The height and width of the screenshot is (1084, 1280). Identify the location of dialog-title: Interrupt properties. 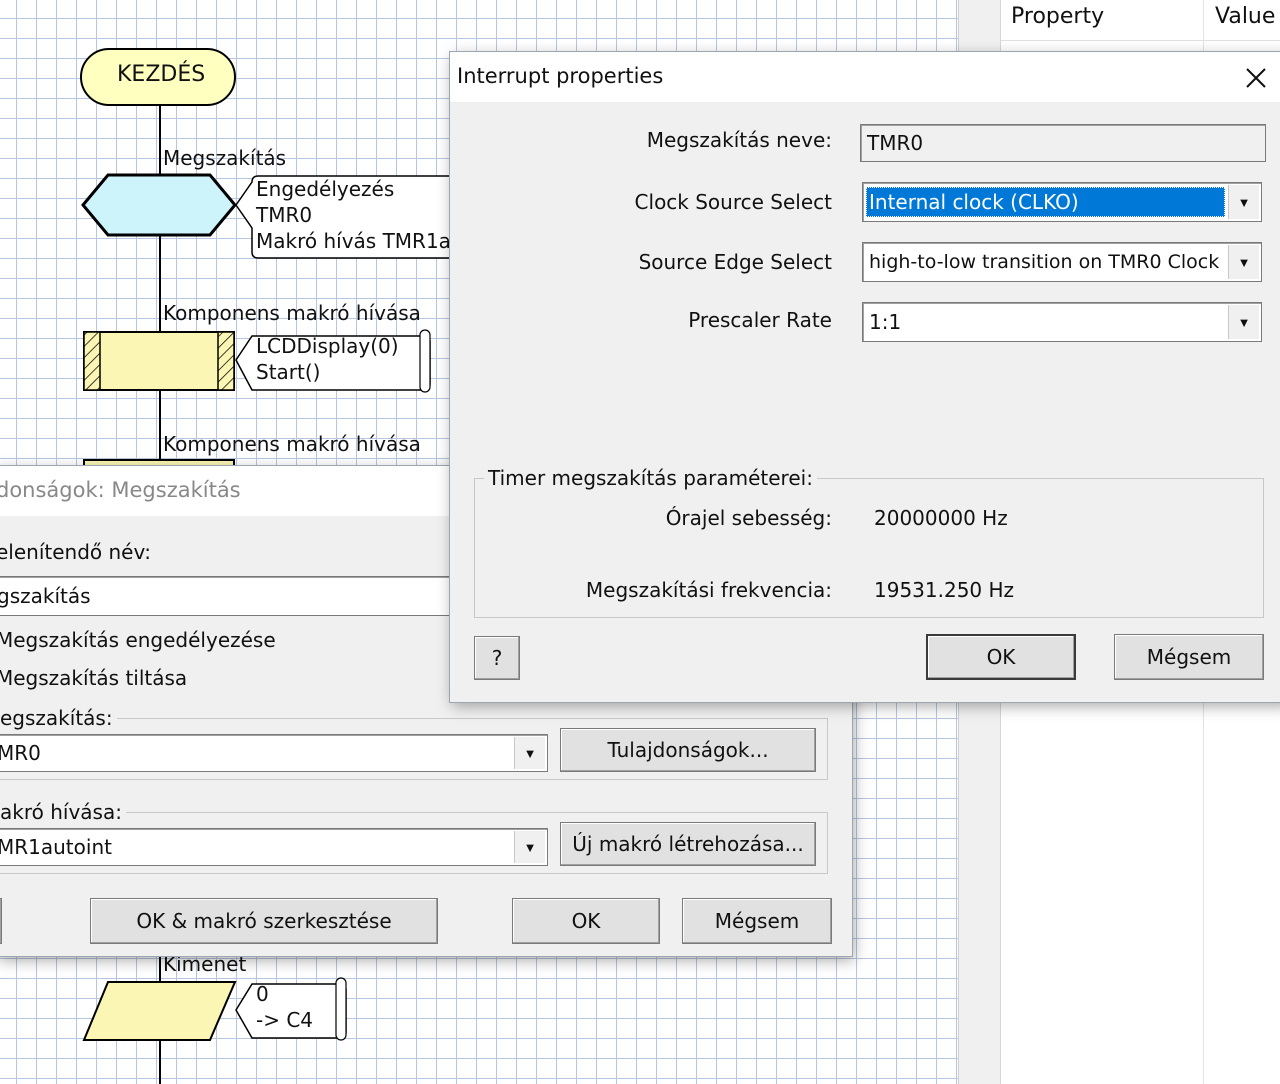
(560, 76).